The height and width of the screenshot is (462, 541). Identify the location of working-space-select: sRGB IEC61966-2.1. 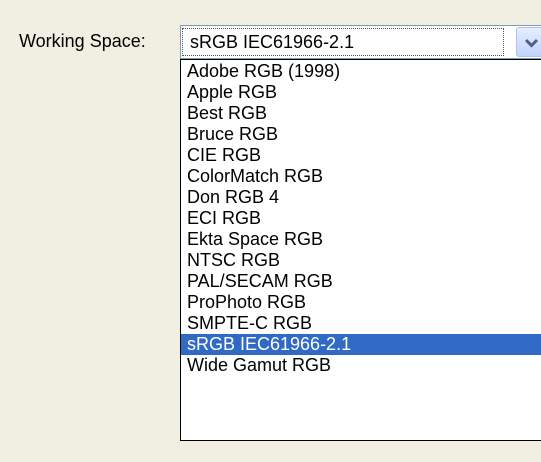
(360, 42).